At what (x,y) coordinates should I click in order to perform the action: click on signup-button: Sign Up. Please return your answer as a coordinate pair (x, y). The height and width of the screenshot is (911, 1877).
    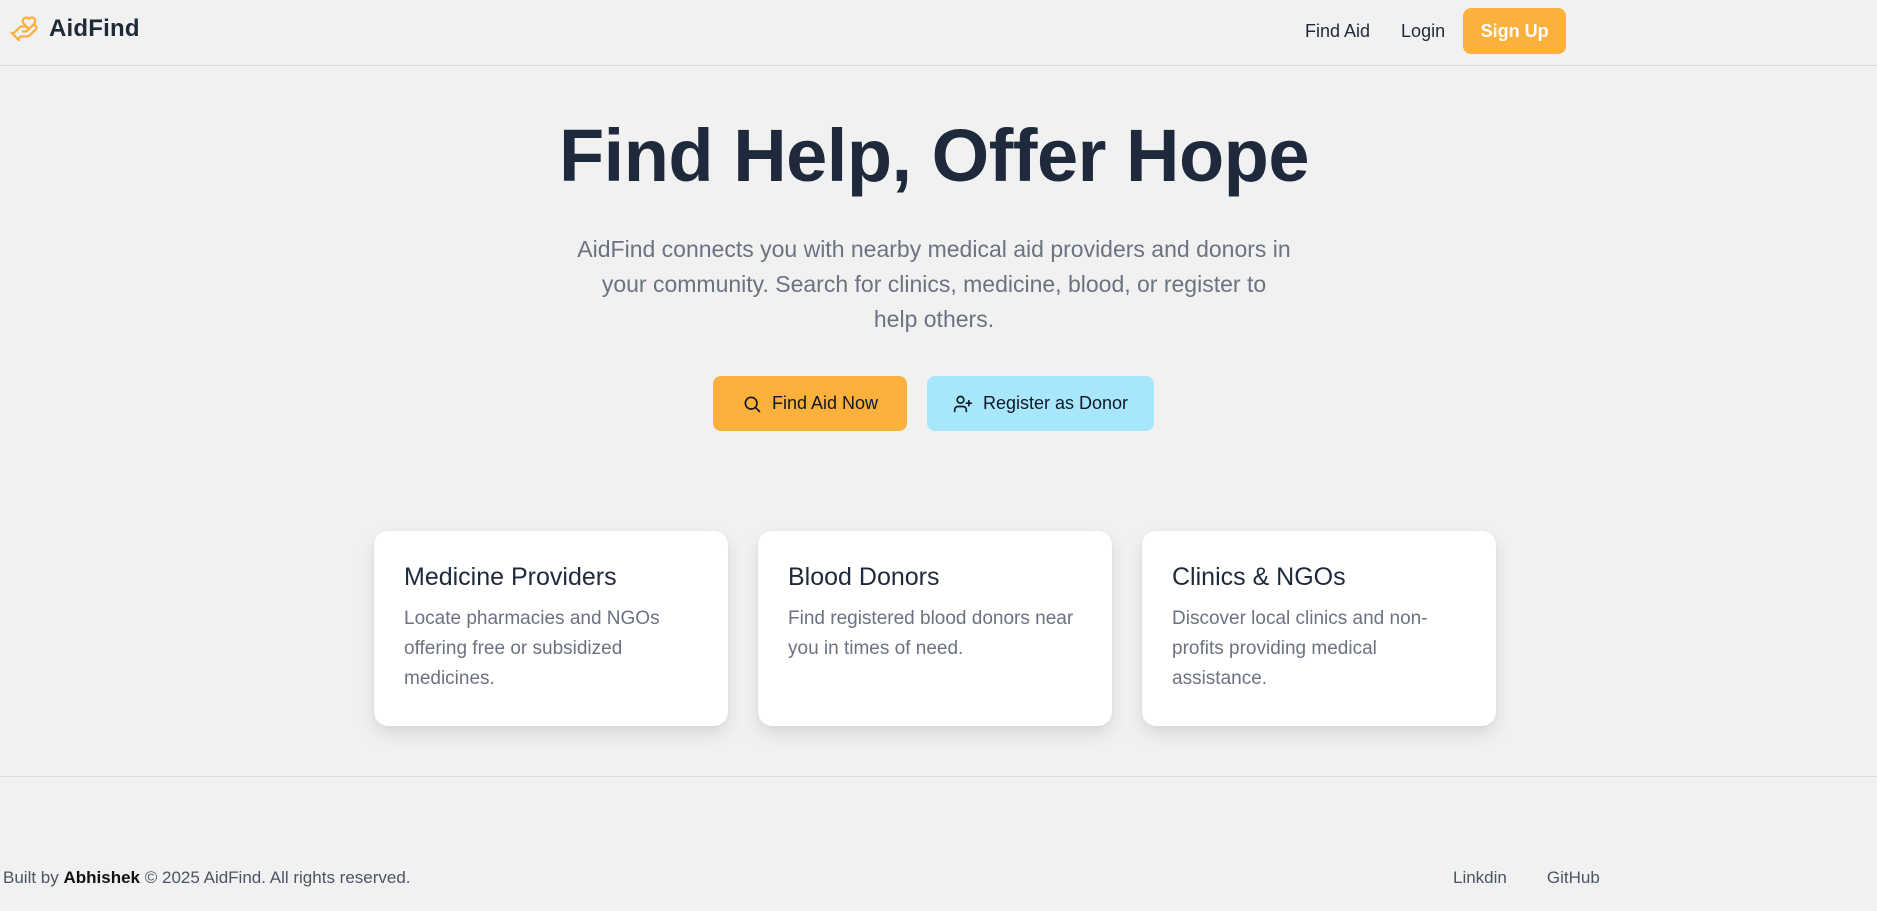
    Looking at the image, I should click on (1515, 31).